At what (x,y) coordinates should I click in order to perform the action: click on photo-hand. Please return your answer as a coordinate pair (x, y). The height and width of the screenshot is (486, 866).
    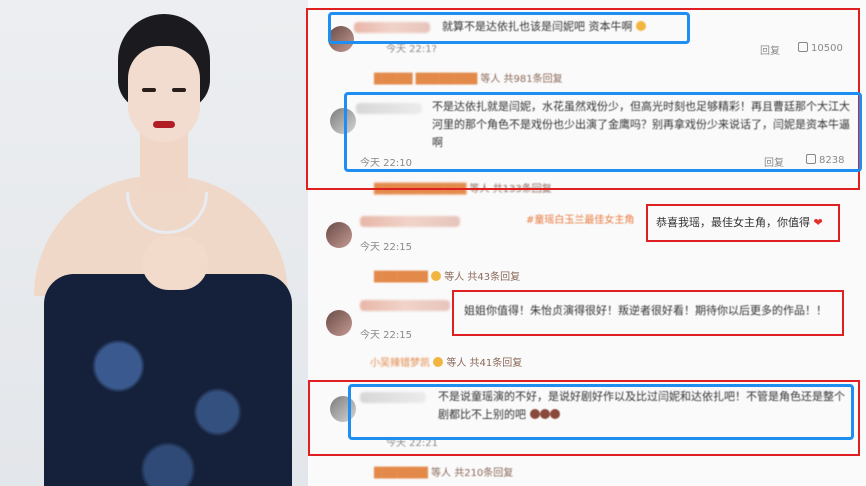
    Looking at the image, I should click on (175, 263).